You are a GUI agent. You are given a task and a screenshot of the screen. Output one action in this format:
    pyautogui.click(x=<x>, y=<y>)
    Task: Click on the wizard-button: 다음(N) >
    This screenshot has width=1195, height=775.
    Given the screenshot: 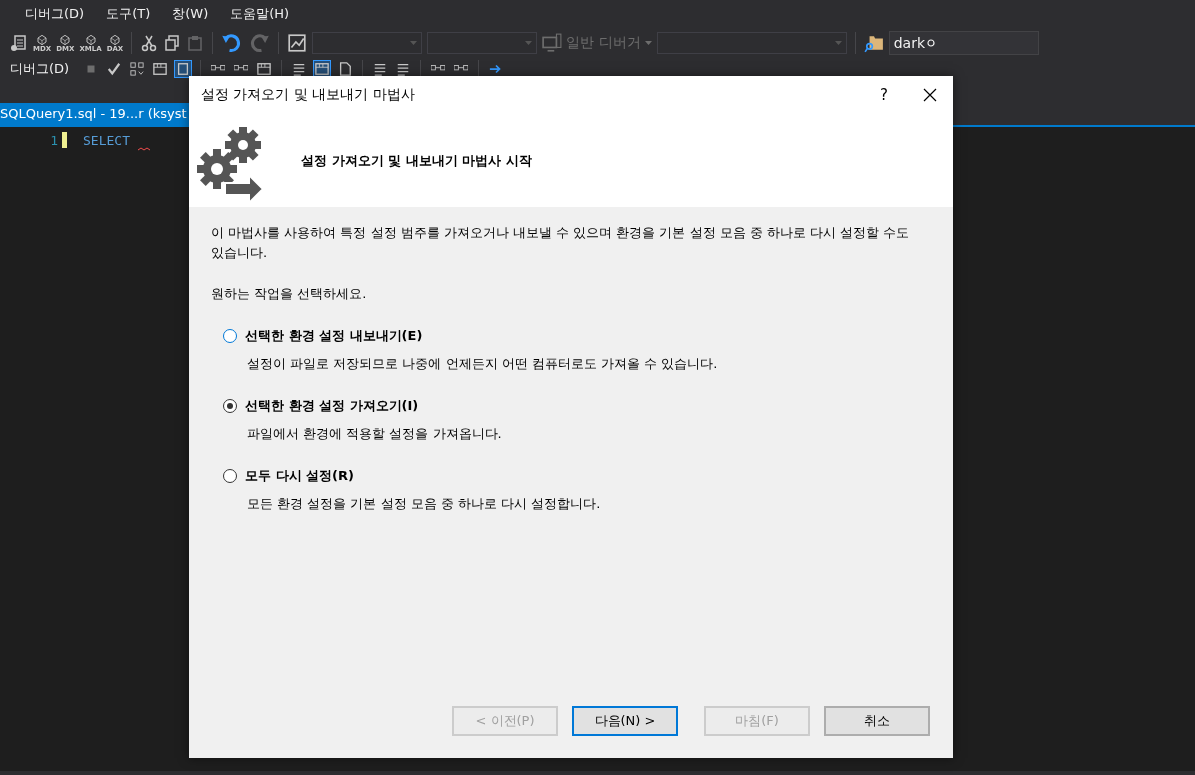 What is the action you would take?
    pyautogui.click(x=625, y=721)
    